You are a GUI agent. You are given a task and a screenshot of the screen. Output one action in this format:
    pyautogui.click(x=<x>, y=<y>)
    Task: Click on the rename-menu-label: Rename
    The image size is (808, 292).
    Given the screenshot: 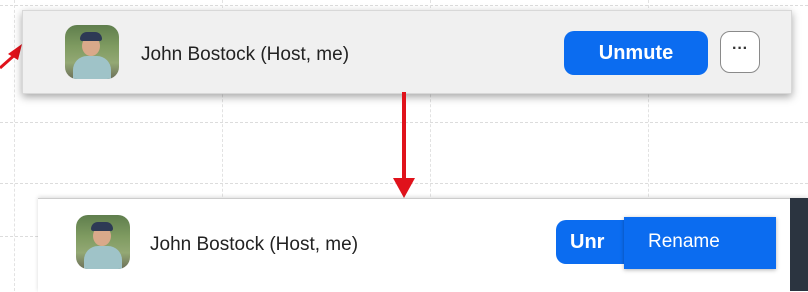 What is the action you would take?
    pyautogui.click(x=684, y=241)
    